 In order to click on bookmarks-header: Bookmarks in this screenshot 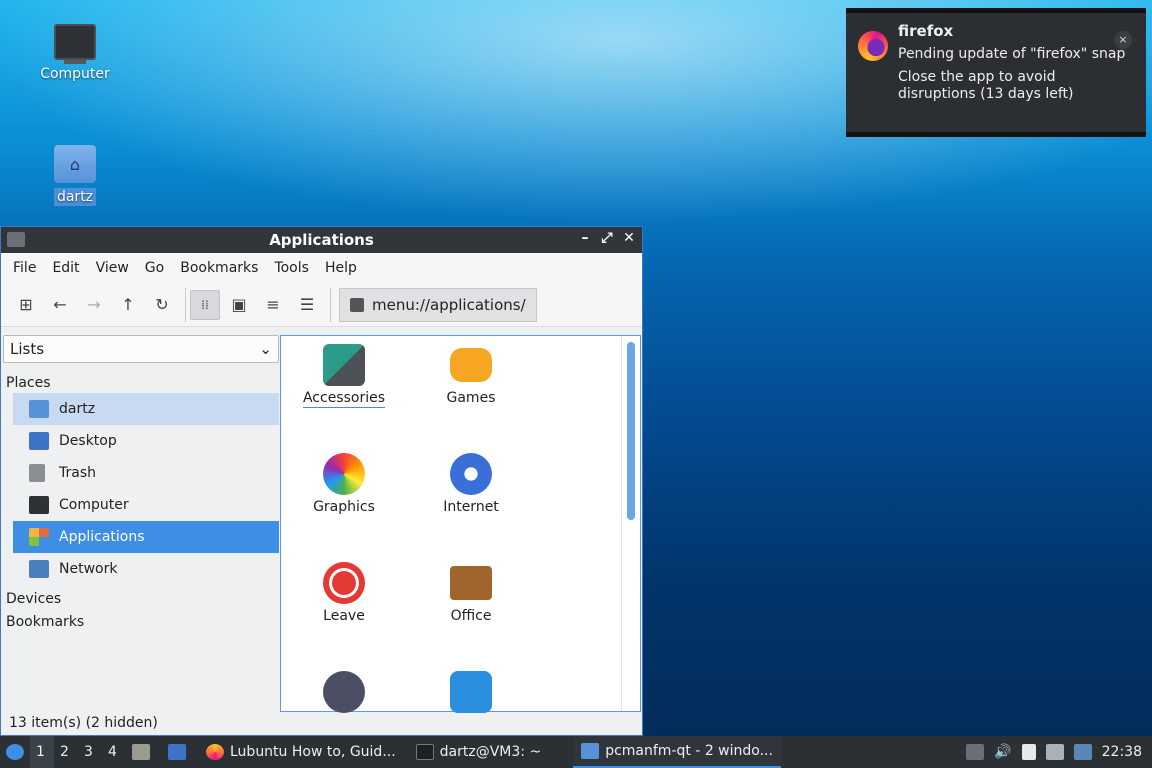, I will do `click(141, 622)`.